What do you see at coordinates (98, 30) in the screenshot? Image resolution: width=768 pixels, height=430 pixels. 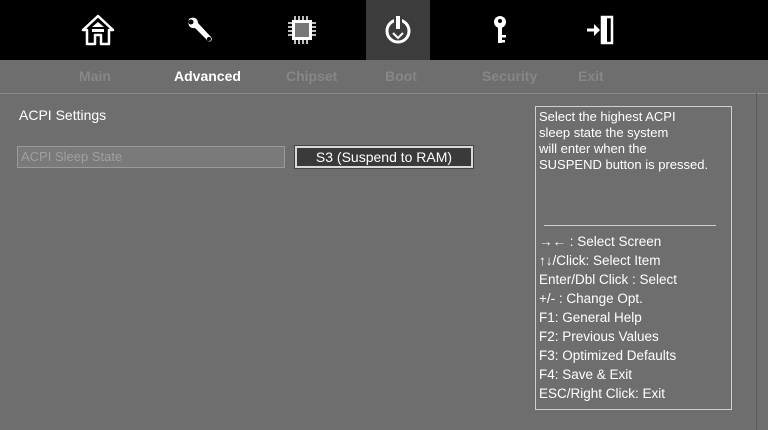 I see `home-icon` at bounding box center [98, 30].